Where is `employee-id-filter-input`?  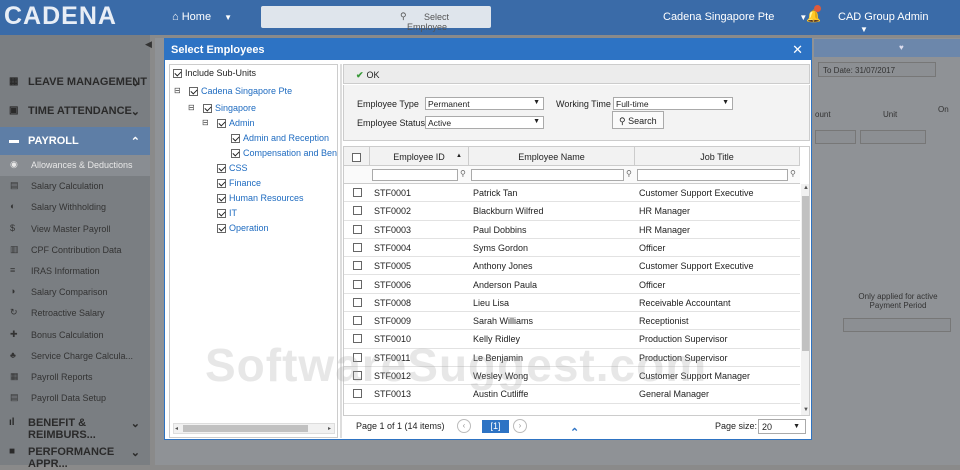 employee-id-filter-input is located at coordinates (415, 175).